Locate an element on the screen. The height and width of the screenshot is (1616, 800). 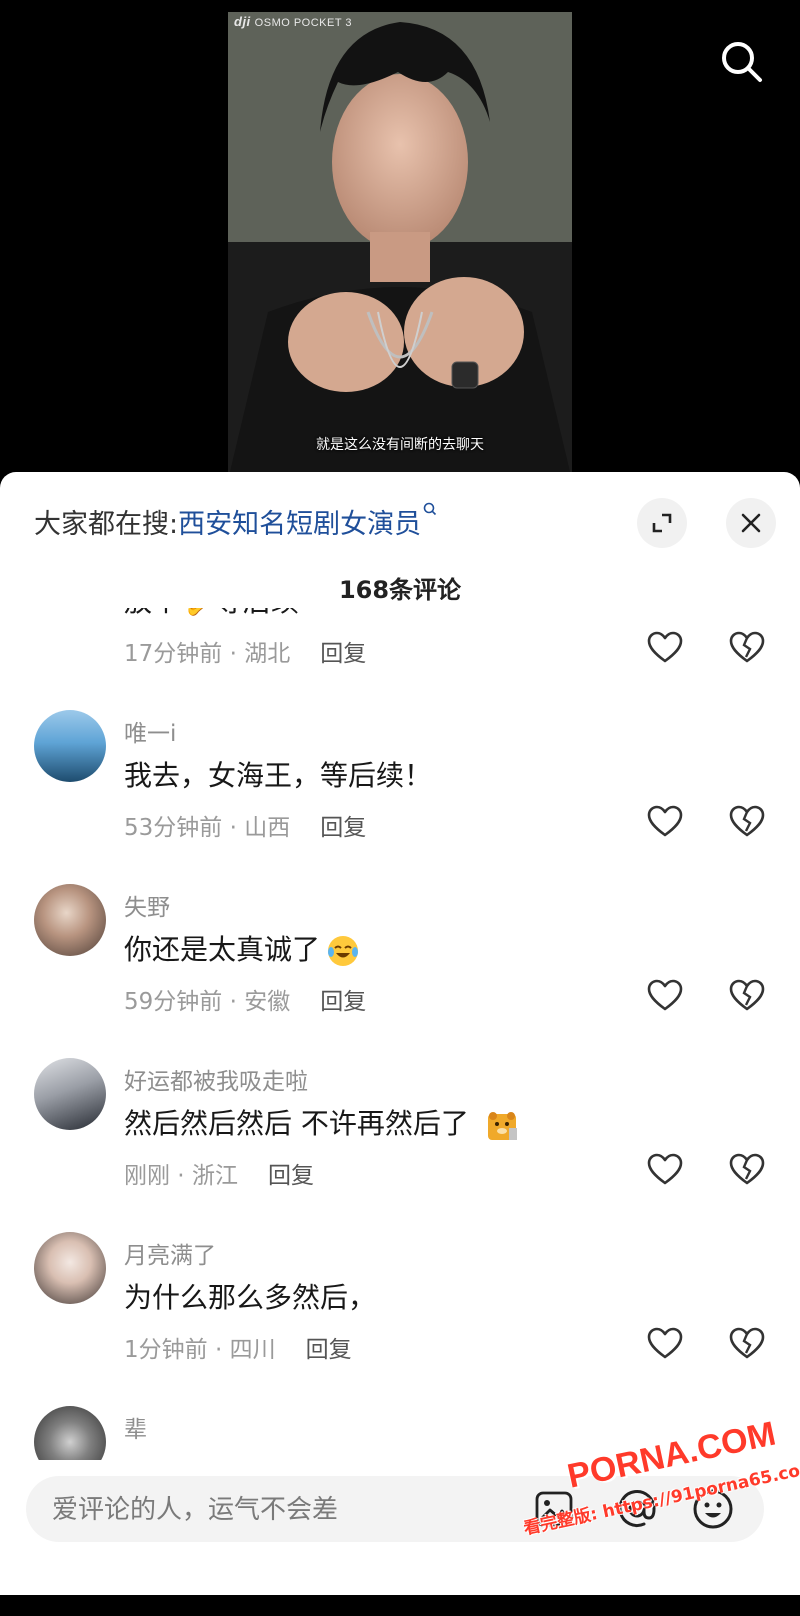
close-button is located at coordinates (751, 523).